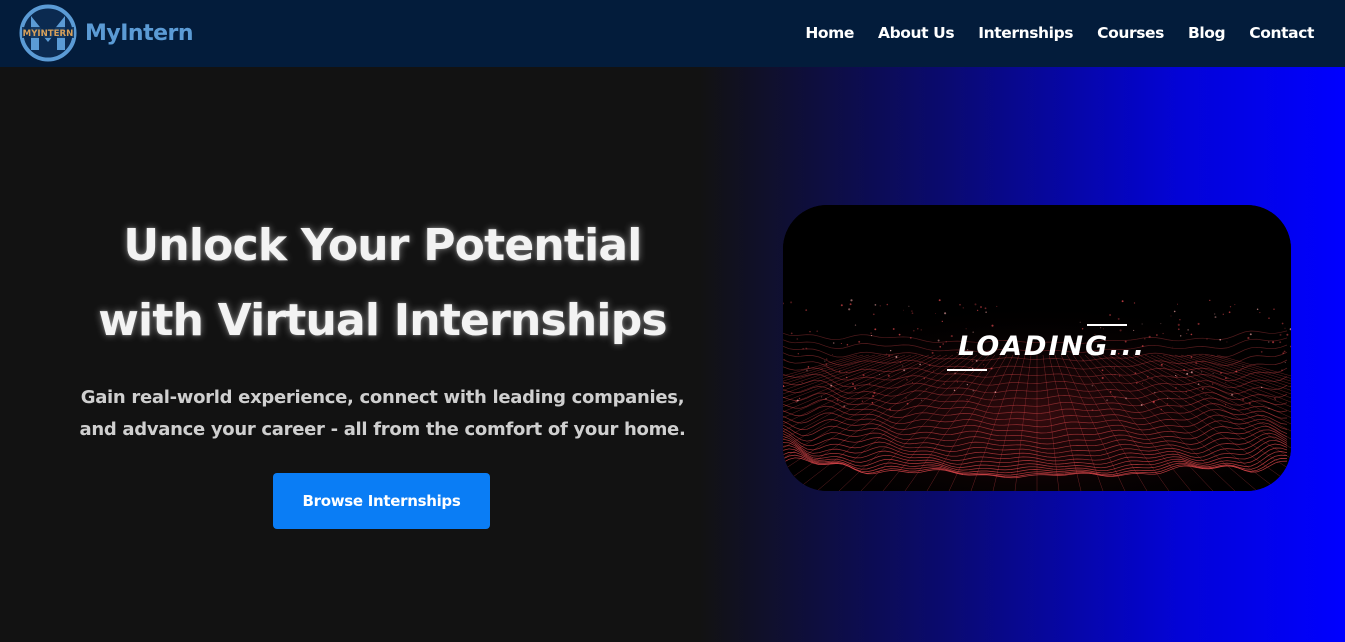 This screenshot has width=1345, height=642. What do you see at coordinates (48, 34) in the screenshot?
I see `logo-text: MYINTERN` at bounding box center [48, 34].